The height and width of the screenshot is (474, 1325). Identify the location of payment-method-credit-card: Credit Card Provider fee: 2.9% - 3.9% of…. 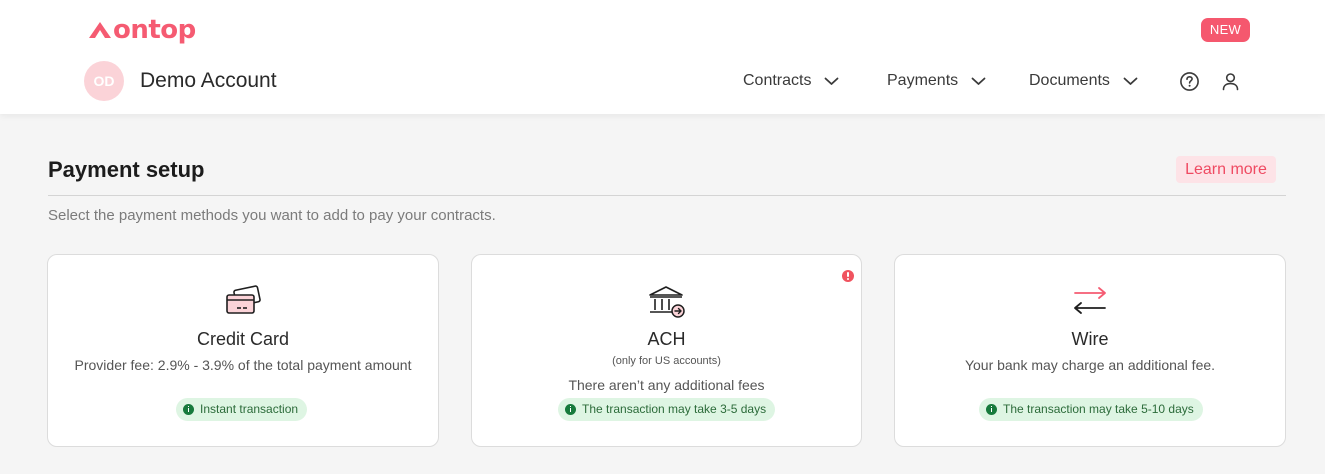
(243, 350).